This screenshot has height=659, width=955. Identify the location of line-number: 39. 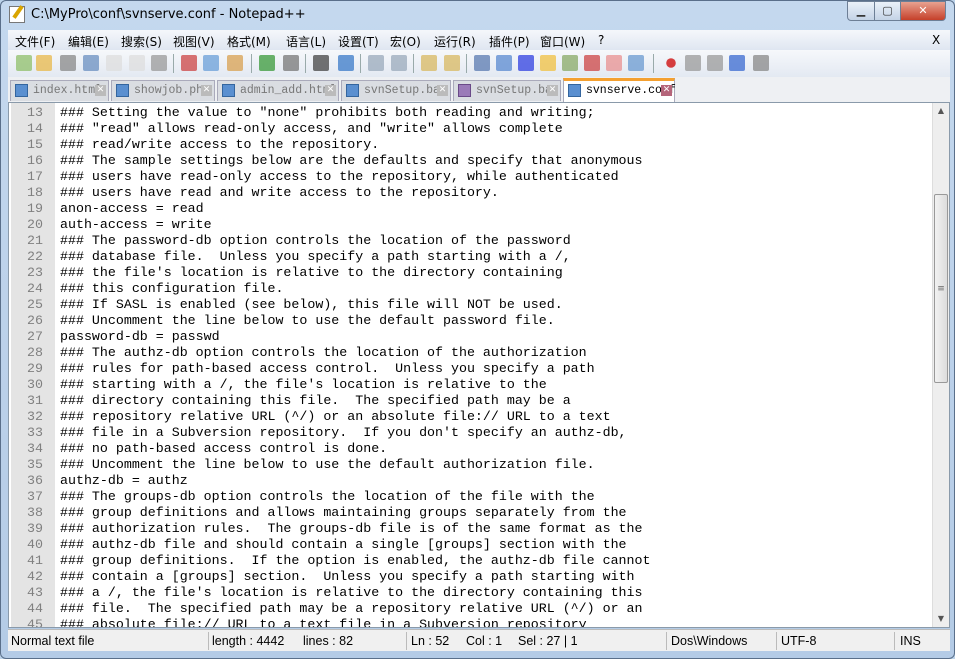
(35, 528).